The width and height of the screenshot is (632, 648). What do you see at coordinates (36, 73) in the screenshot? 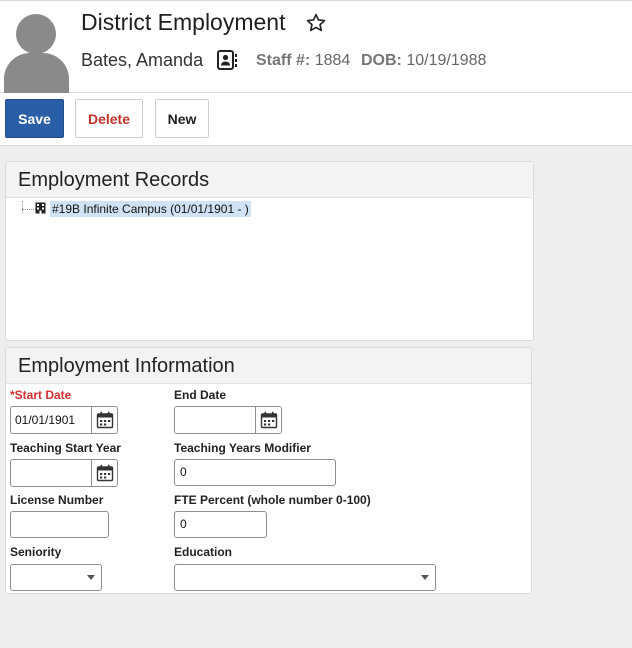
I see `avatar-body` at bounding box center [36, 73].